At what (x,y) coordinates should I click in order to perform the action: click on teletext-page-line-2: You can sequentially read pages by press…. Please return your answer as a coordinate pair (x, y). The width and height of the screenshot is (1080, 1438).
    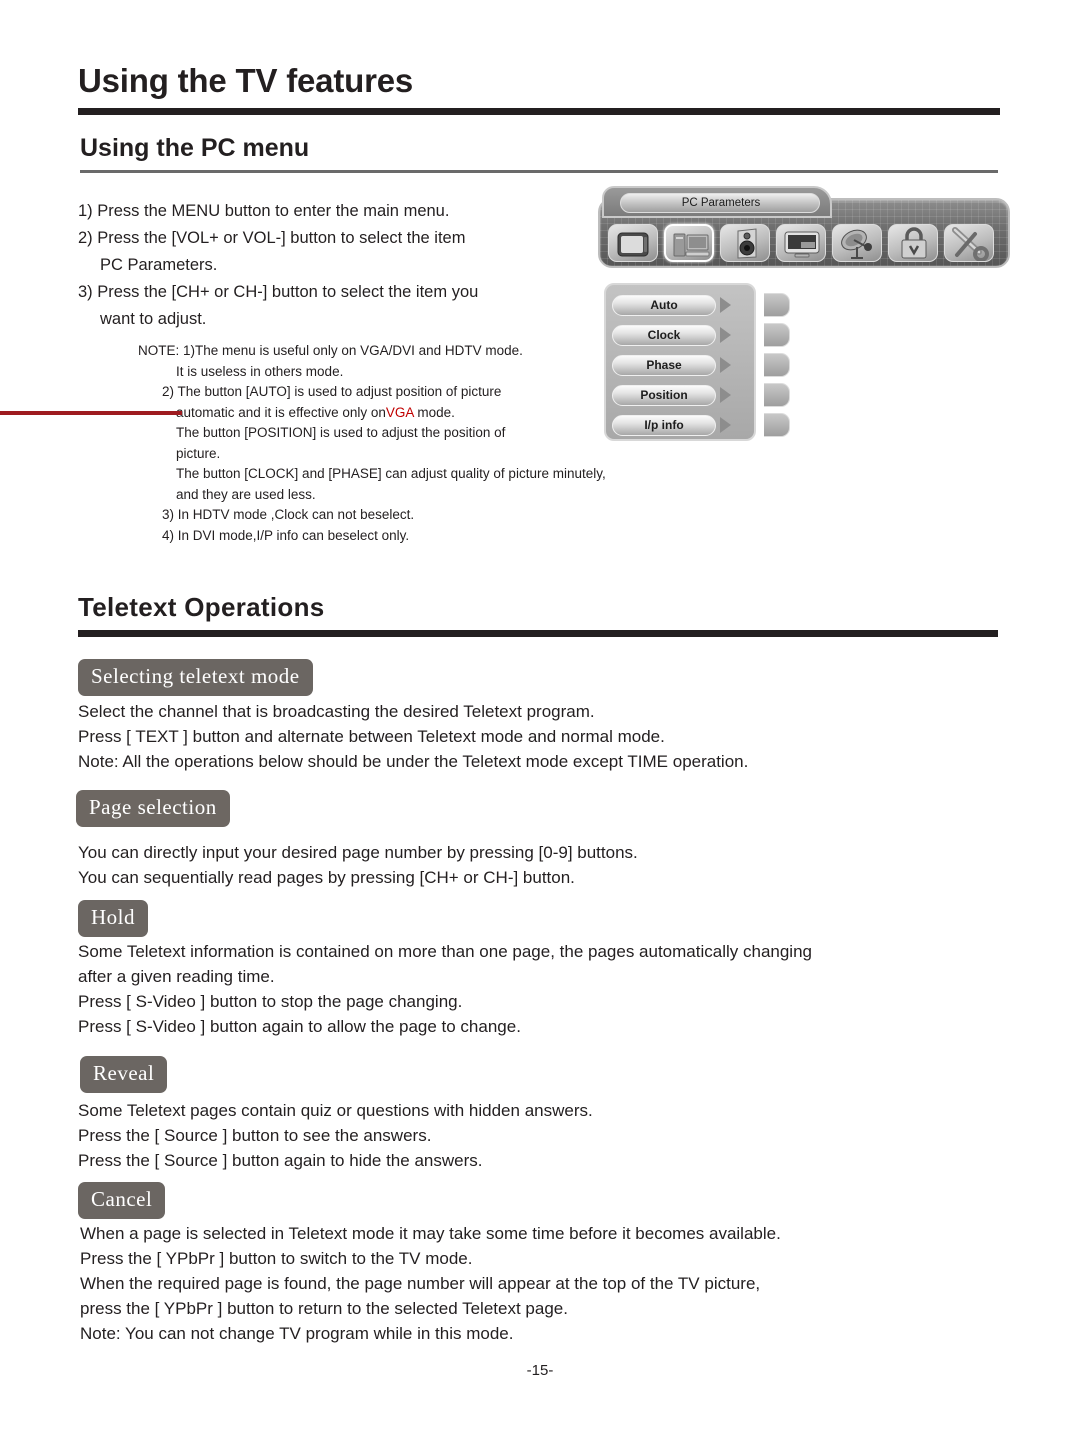
    Looking at the image, I should click on (326, 877).